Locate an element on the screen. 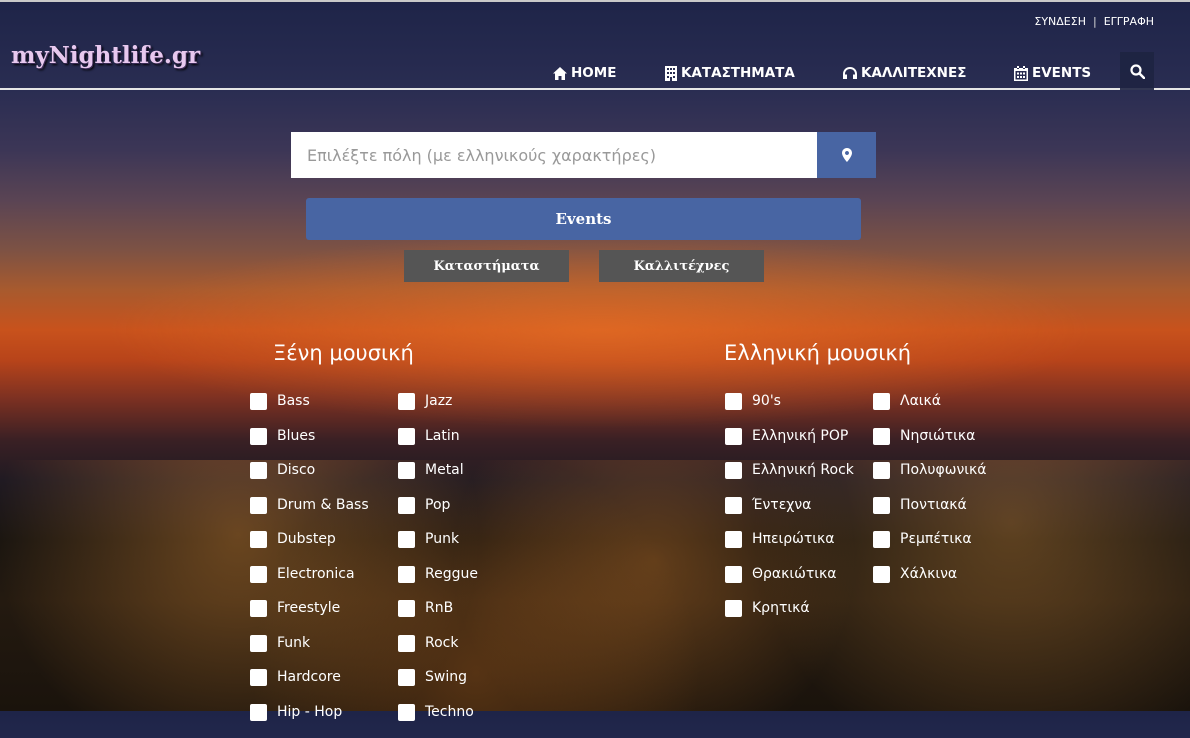 The image size is (1190, 738). genre-label: Latin is located at coordinates (442, 436).